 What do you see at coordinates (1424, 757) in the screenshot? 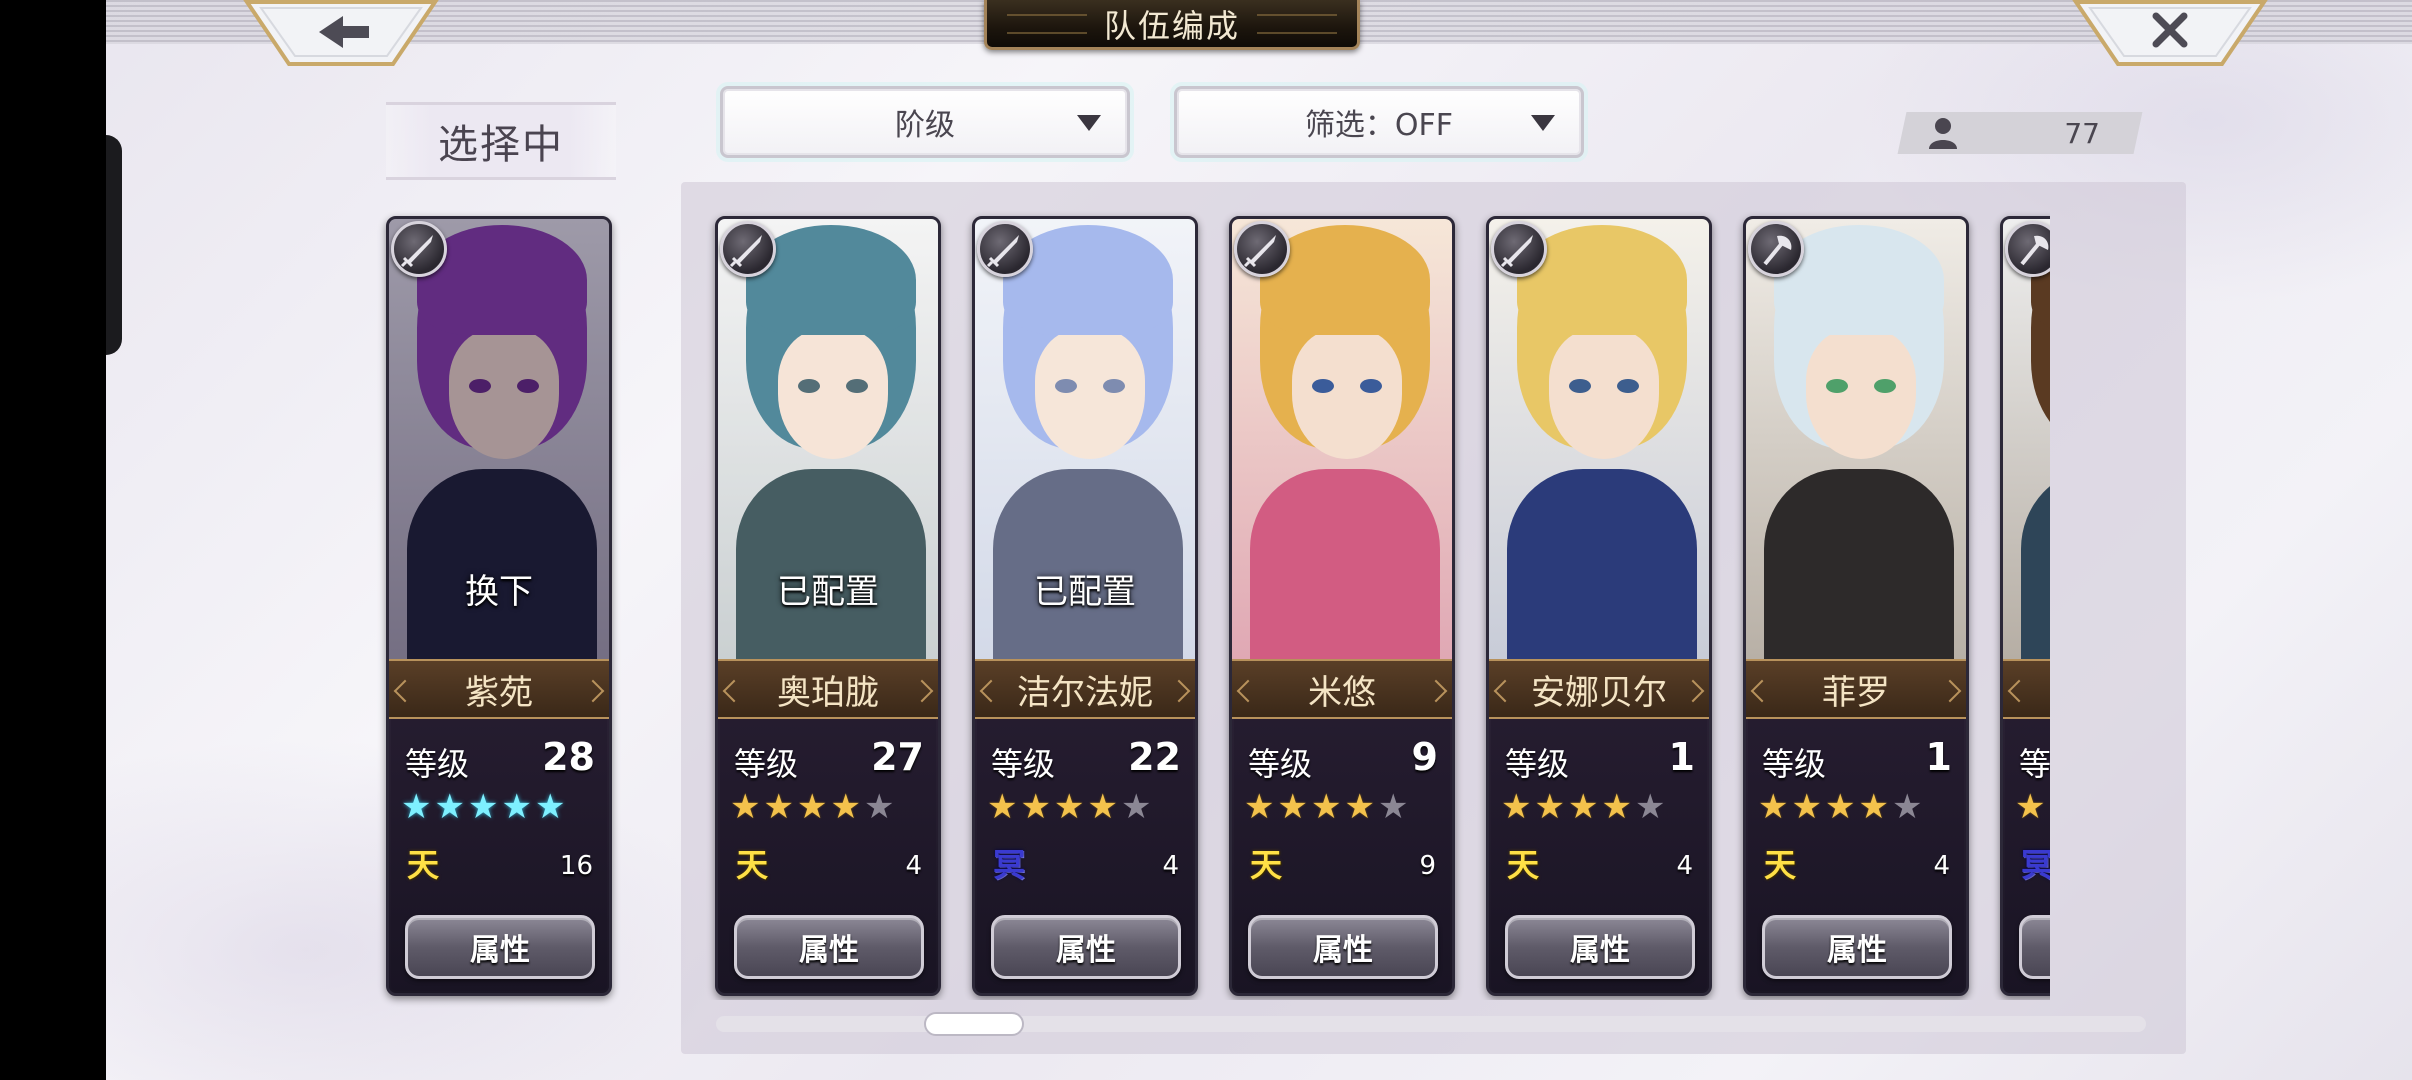
I see `level-value: 9` at bounding box center [1424, 757].